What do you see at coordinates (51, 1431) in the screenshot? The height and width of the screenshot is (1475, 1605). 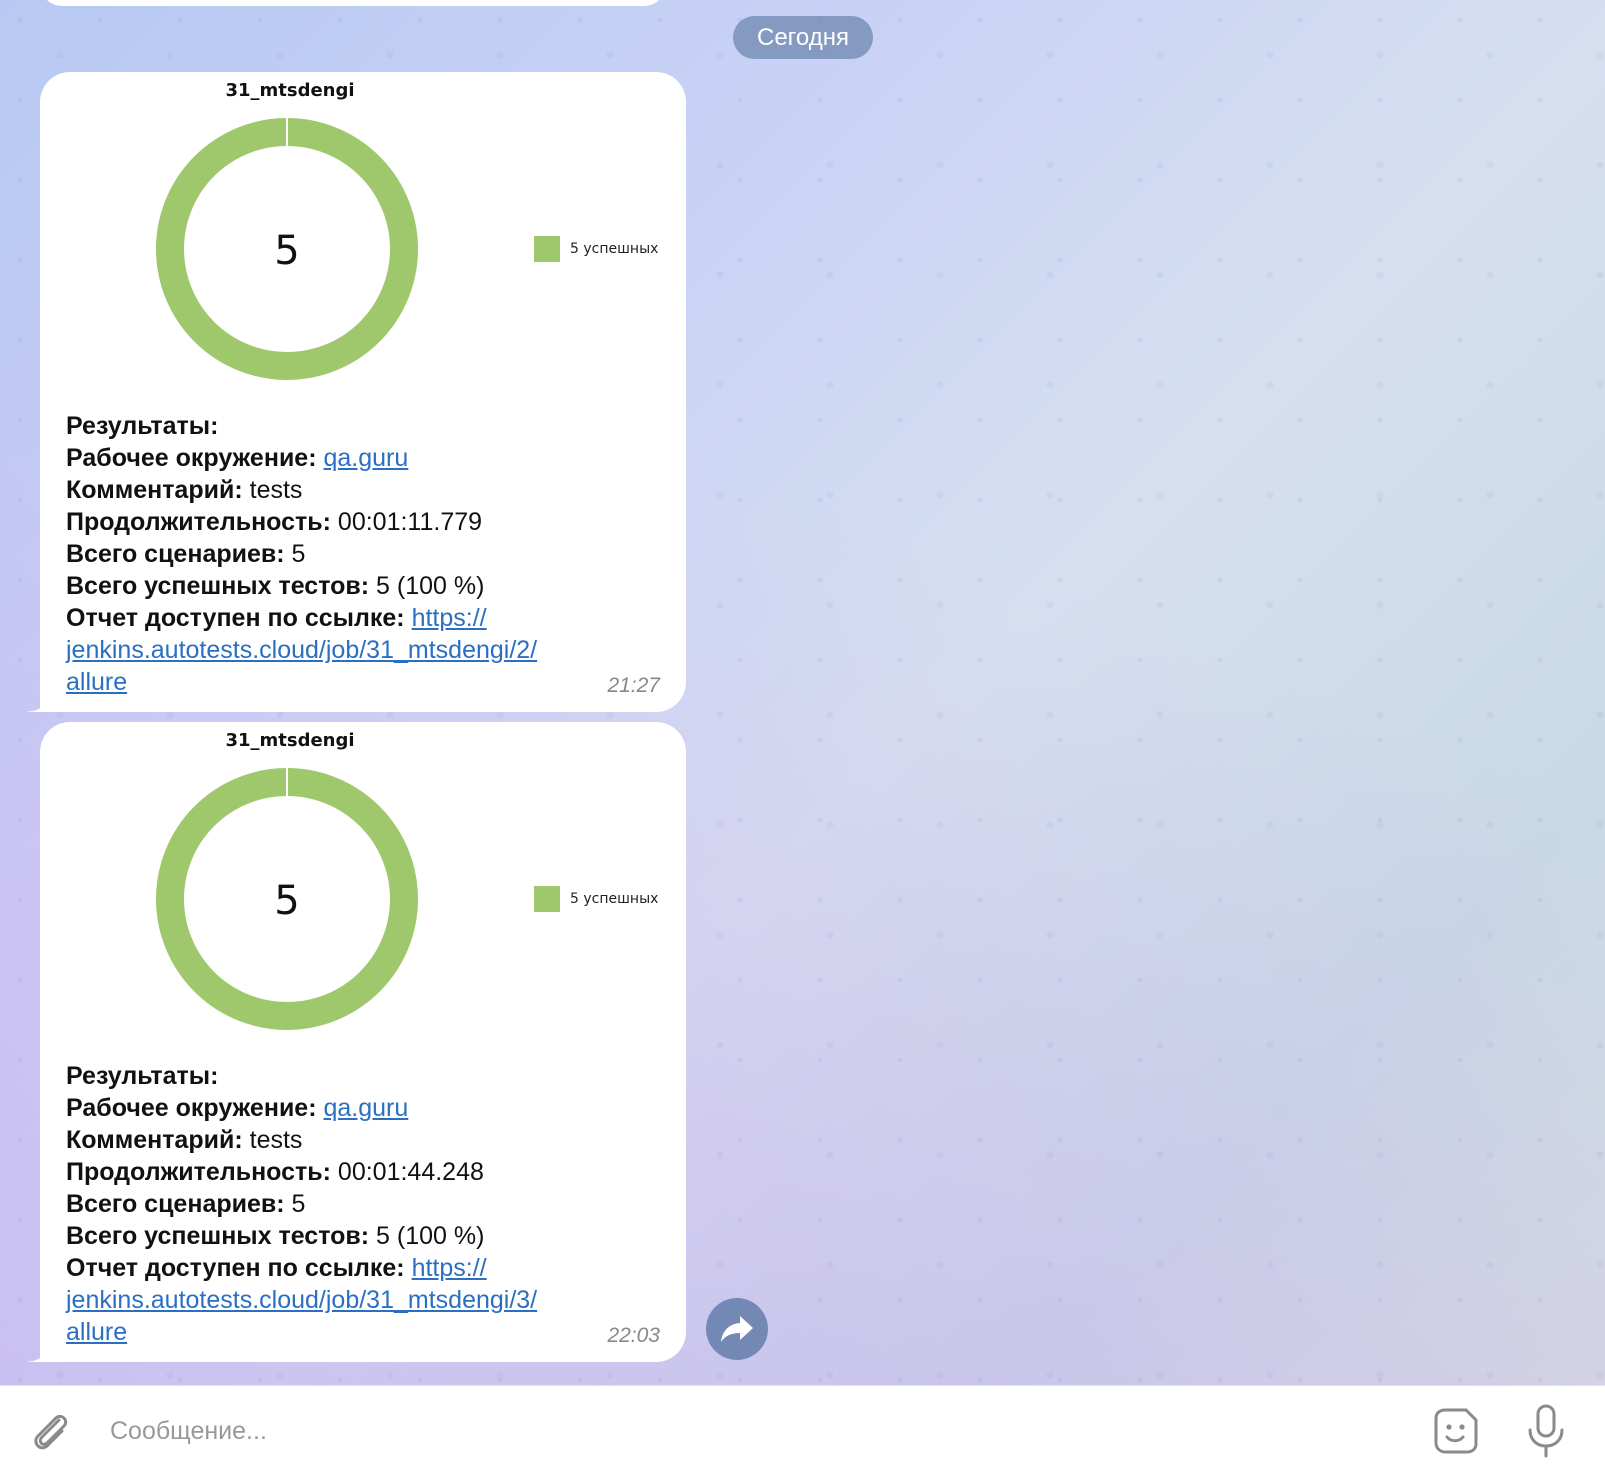 I see `paperclip-icon` at bounding box center [51, 1431].